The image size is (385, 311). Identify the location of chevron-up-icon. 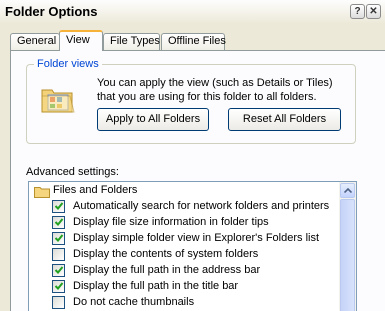
(348, 190).